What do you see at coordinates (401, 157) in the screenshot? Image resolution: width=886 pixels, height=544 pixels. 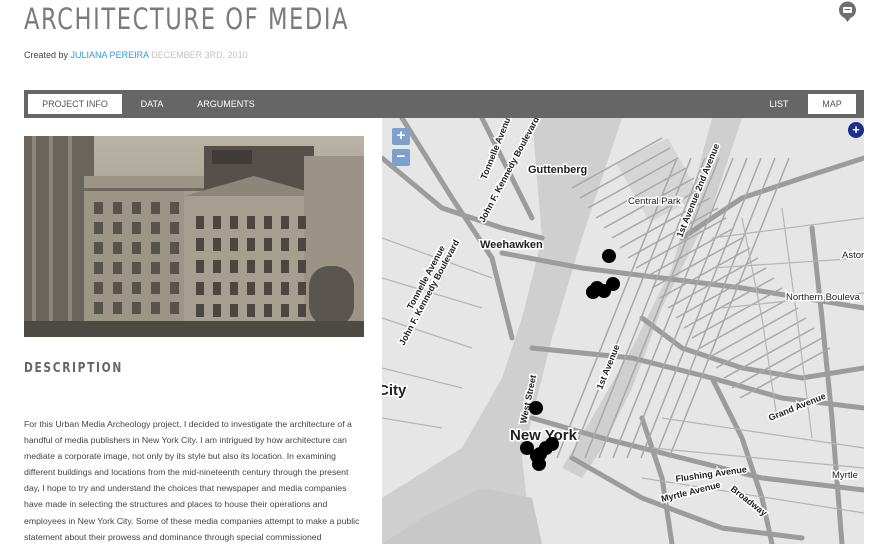 I see `zoom-out-button: −` at bounding box center [401, 157].